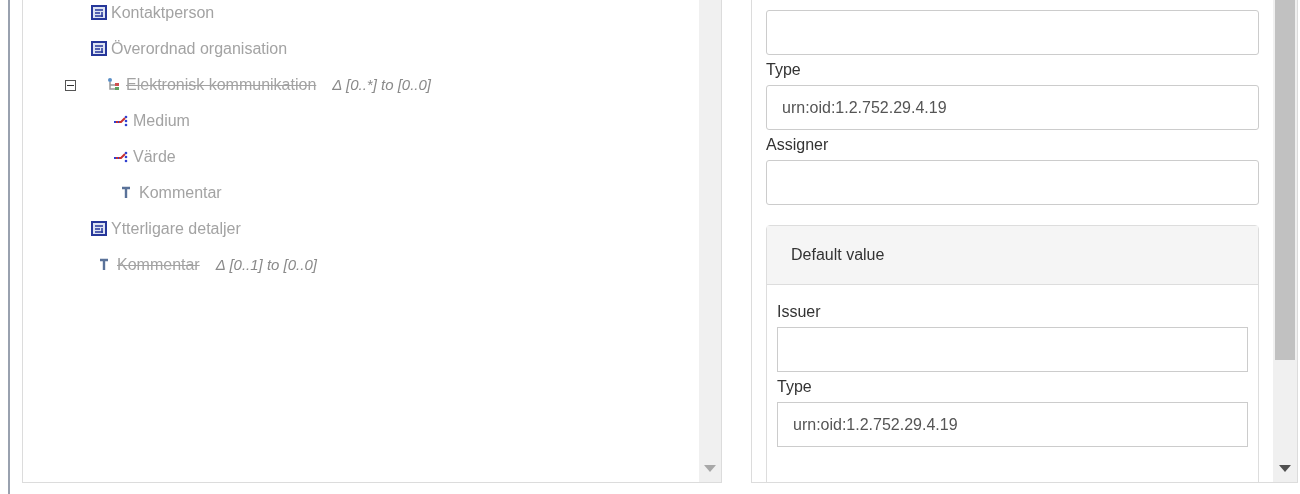  Describe the element at coordinates (70, 85) in the screenshot. I see `collapse-toggle-icon` at that location.